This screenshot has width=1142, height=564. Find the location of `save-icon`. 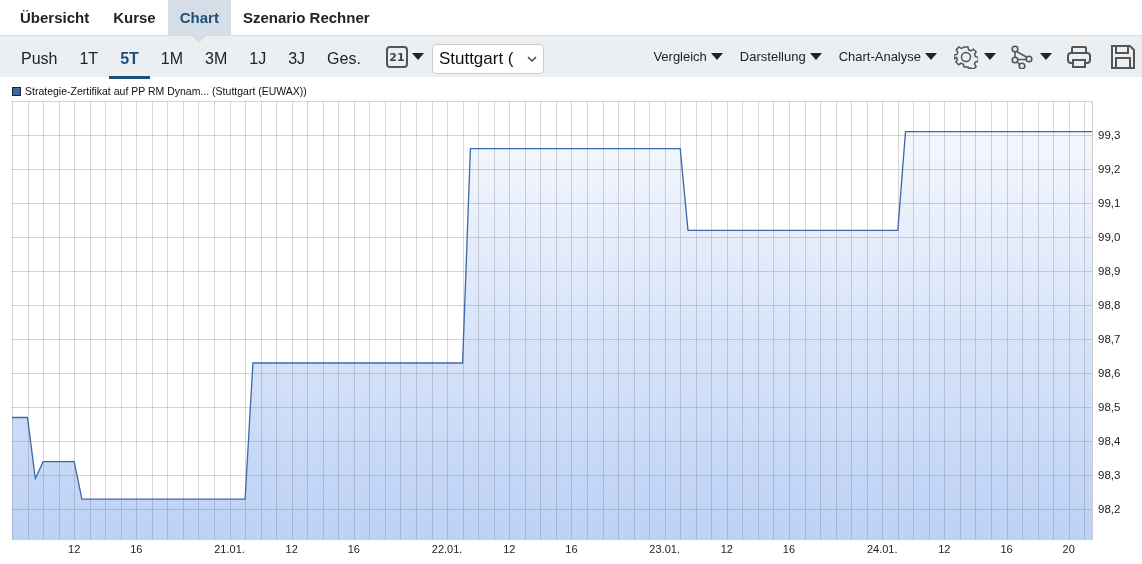

save-icon is located at coordinates (1123, 56).